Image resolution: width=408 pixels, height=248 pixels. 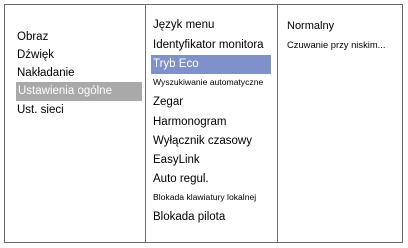 I want to click on menu-item-overlay: Nakładanie, so click(x=46, y=73).